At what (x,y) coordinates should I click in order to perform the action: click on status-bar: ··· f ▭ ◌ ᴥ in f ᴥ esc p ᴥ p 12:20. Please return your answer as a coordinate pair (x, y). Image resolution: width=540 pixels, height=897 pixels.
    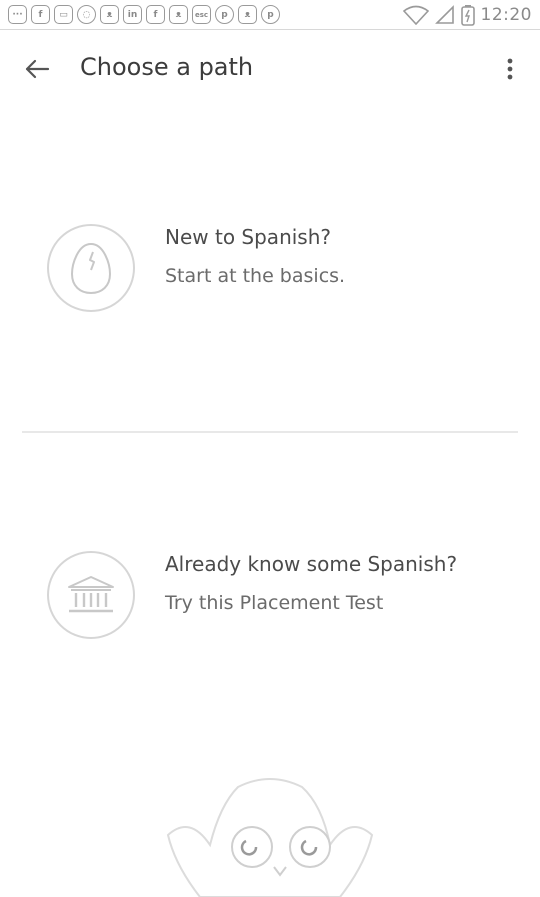
    Looking at the image, I should click on (270, 15).